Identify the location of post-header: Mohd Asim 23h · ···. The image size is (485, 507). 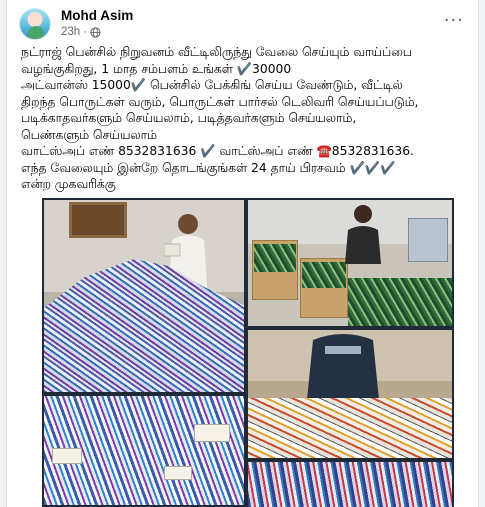
(242, 24).